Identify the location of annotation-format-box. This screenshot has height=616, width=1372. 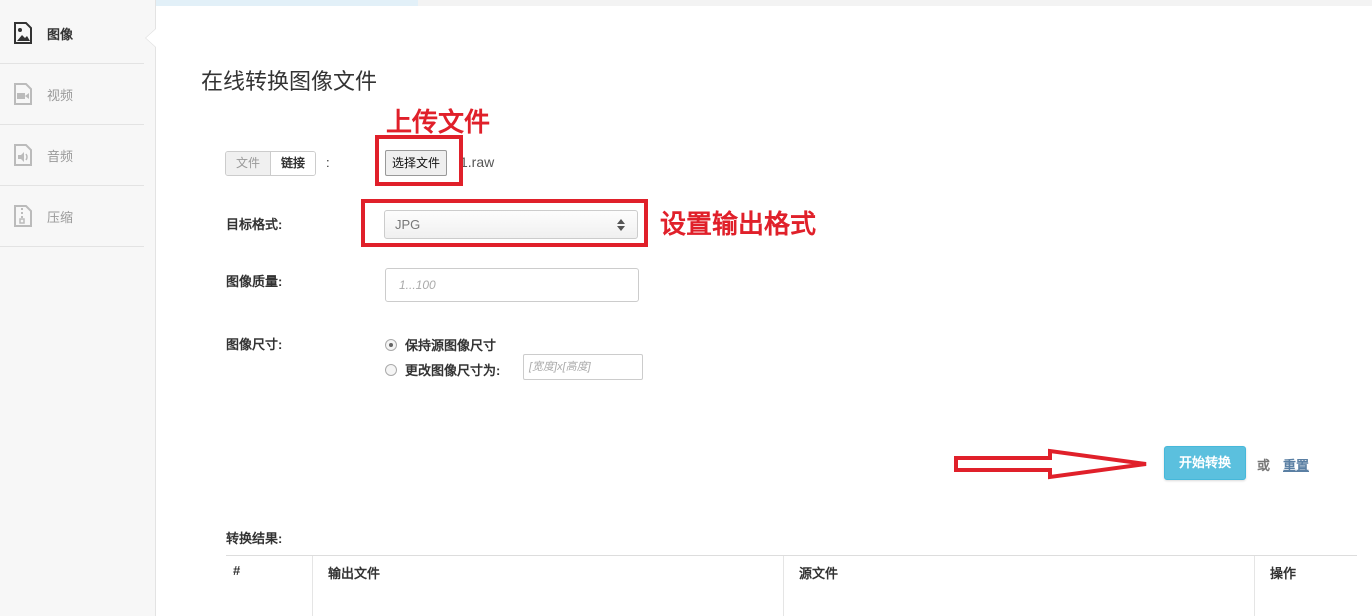
(504, 223).